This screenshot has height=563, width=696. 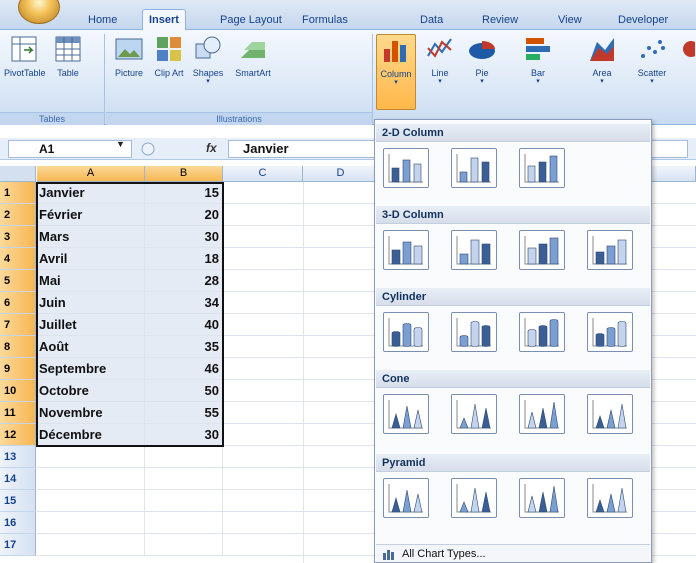 I want to click on area-chart-button: Area ▾, so click(x=602, y=72).